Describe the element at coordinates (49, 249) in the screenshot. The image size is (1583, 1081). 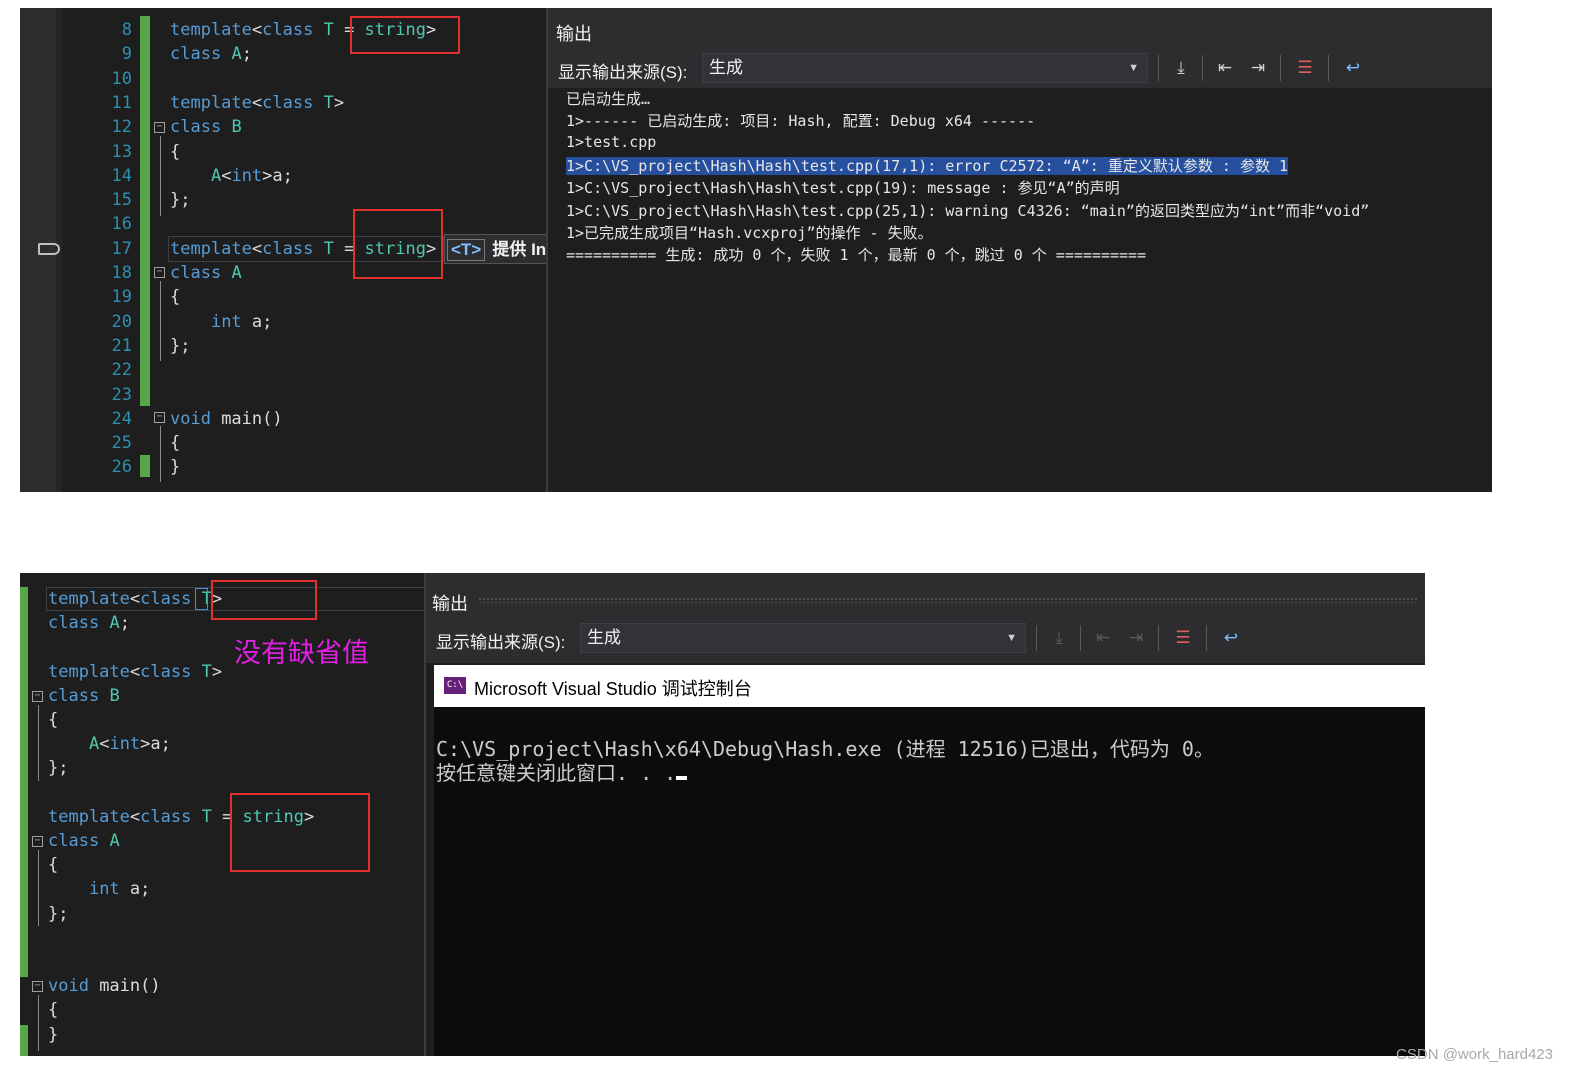
I see `breakpoint-arrow-icon` at that location.